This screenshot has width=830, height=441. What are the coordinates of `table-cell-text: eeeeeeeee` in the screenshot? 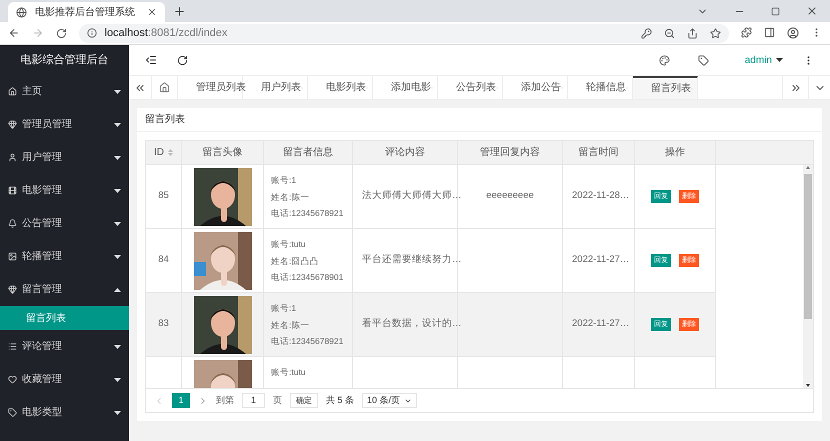 It's located at (510, 196).